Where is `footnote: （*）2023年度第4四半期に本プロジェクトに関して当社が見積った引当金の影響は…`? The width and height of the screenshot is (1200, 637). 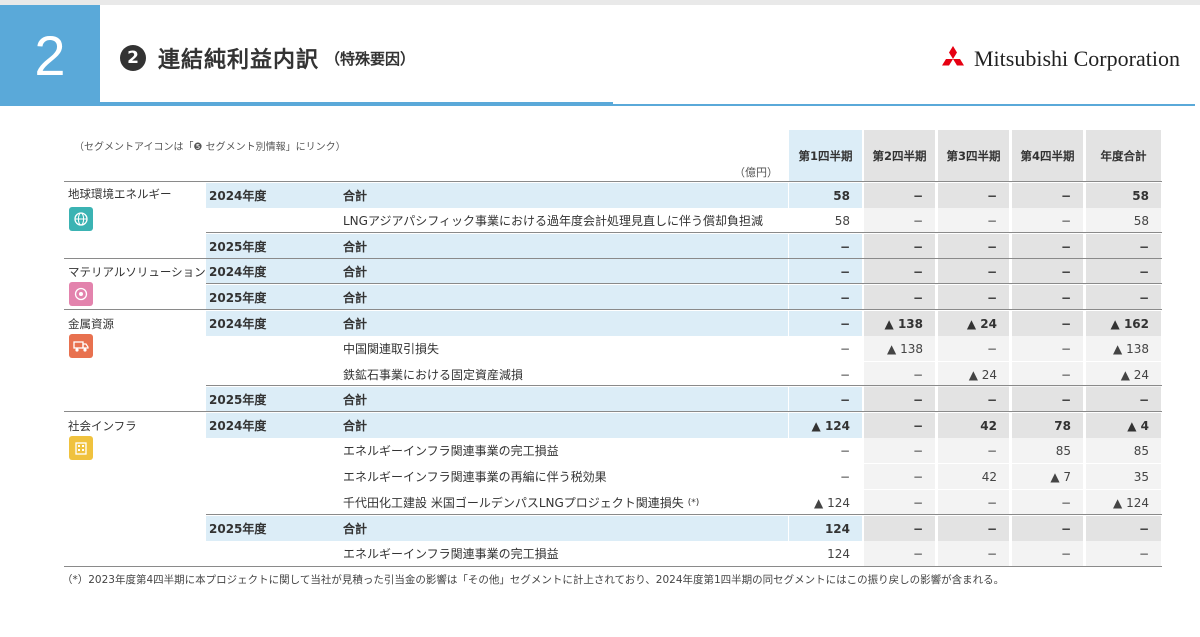
footnote: （*）2023年度第4四半期に本プロジェクトに関して当社が見積った引当金の影響は… is located at coordinates (533, 580).